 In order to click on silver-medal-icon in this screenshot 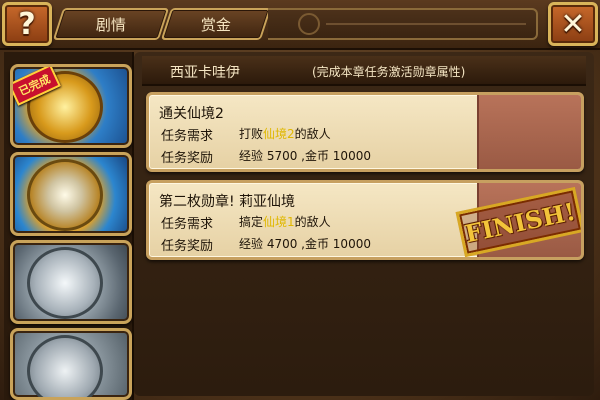, I will do `click(65, 283)`.